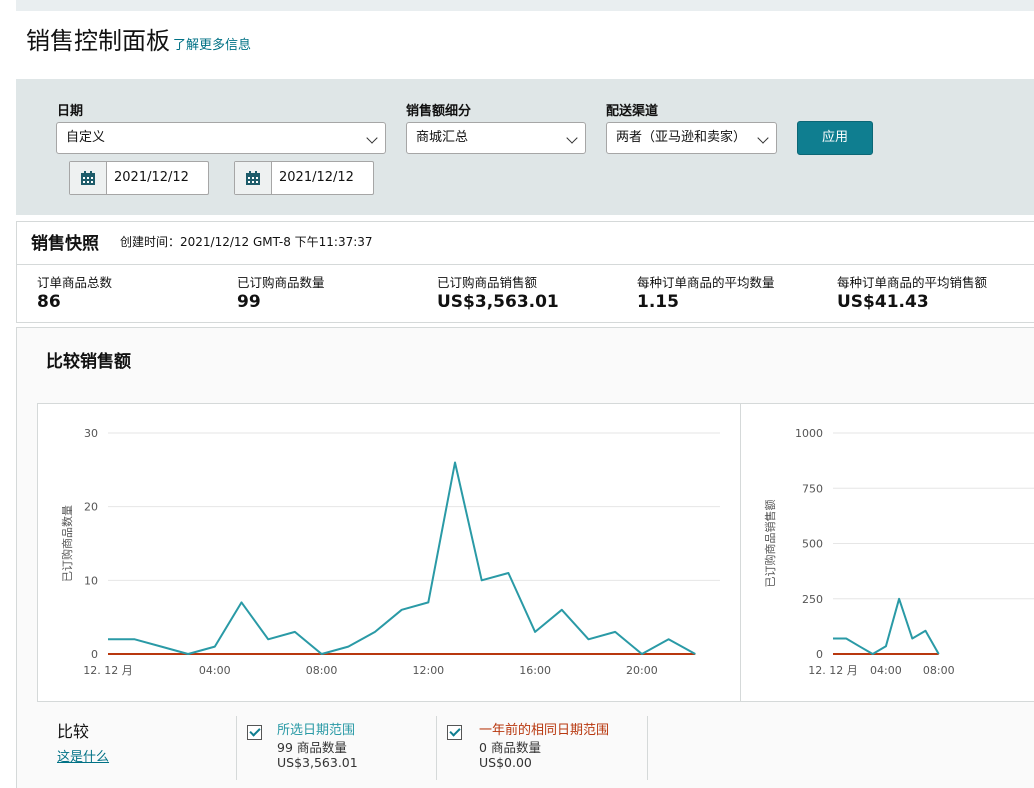  I want to click on end-date-value: 2021/12/12, so click(316, 177).